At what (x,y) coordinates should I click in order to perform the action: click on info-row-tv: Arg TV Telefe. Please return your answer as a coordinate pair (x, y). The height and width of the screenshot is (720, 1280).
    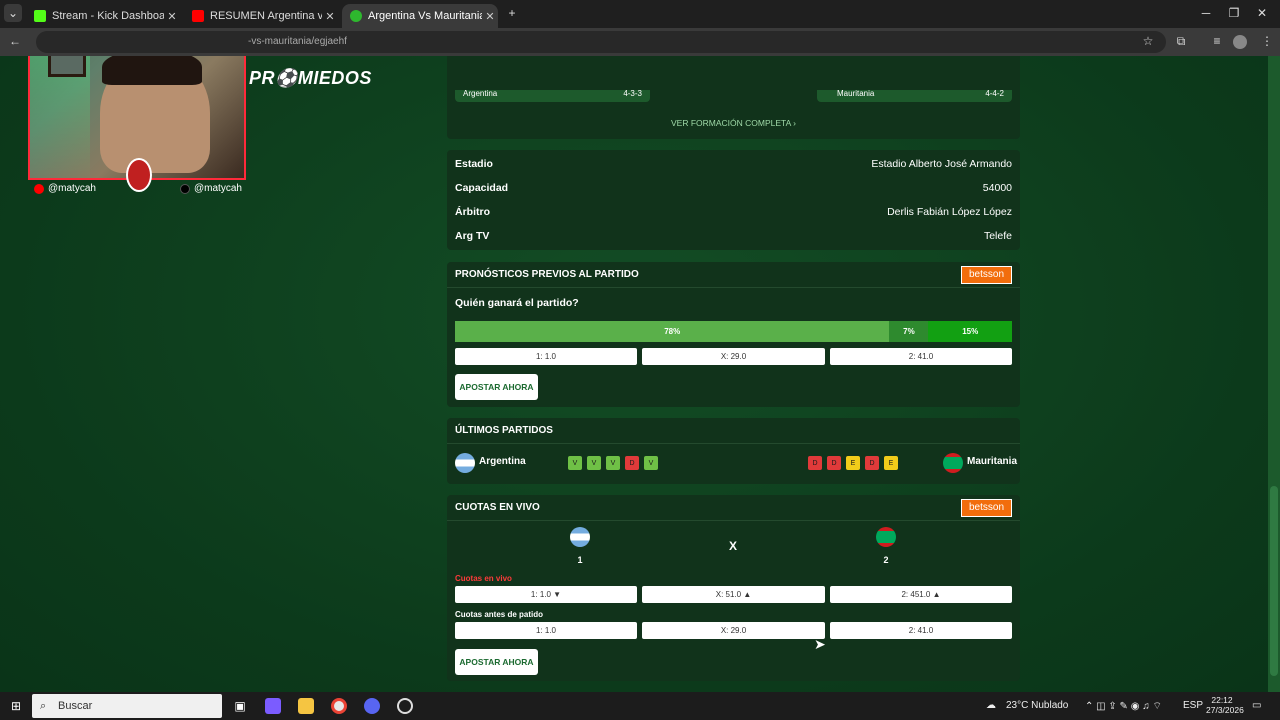
    Looking at the image, I should click on (733, 236).